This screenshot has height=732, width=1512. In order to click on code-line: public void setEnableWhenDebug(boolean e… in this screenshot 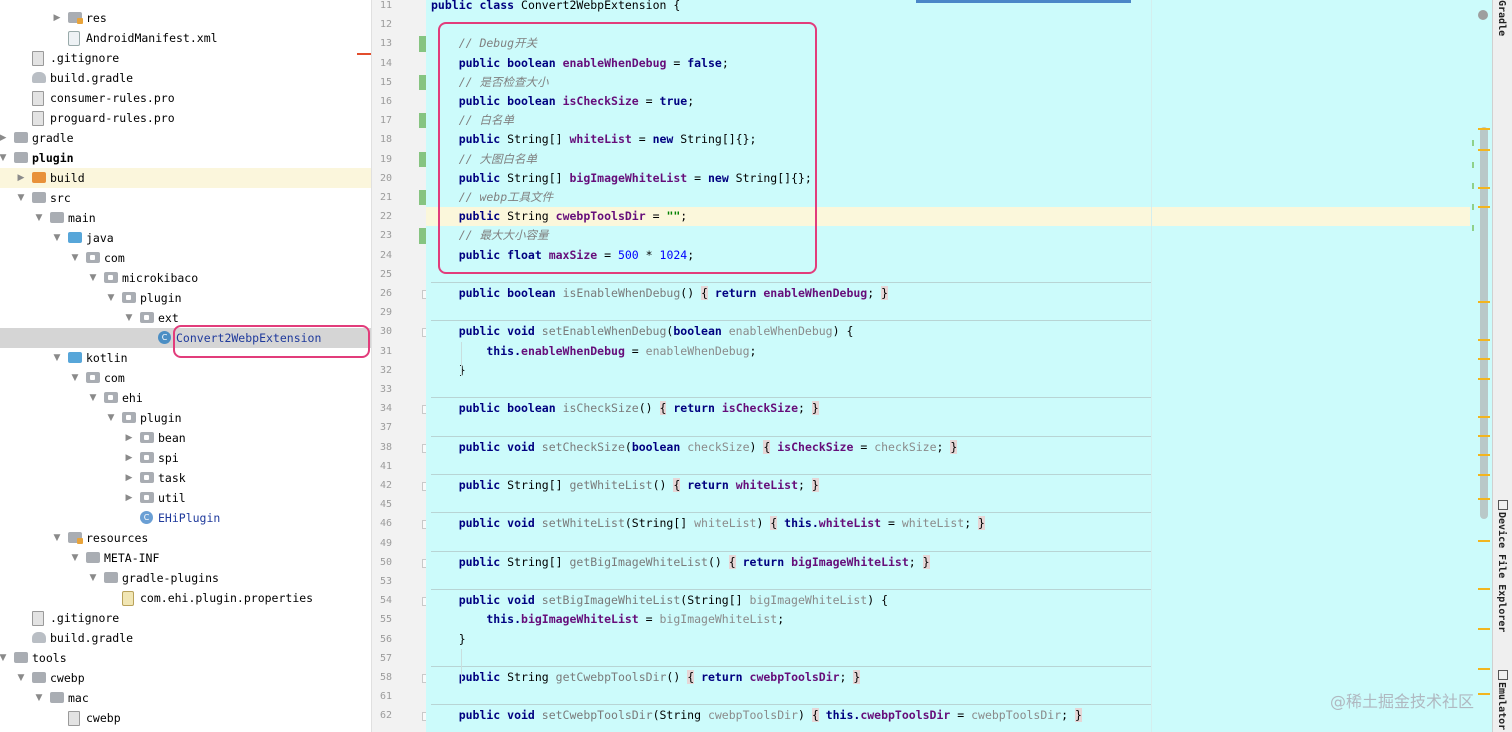, I will do `click(642, 331)`.